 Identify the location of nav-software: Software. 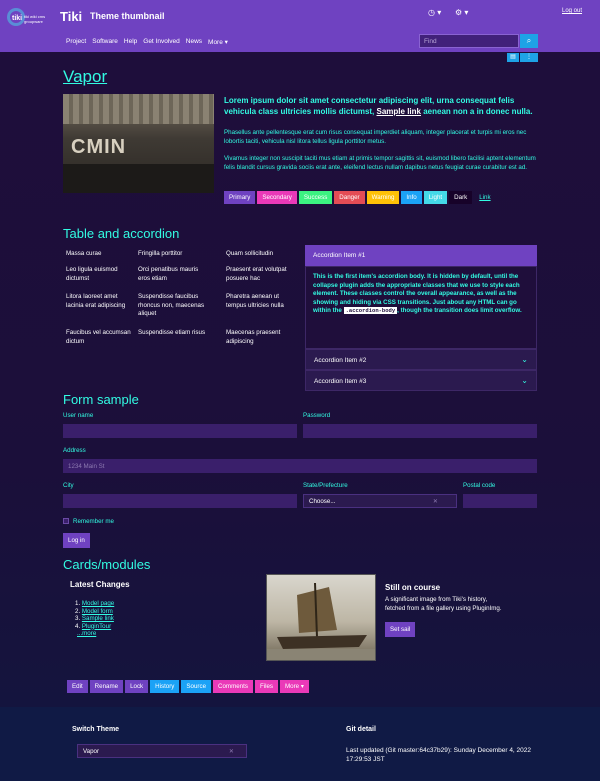
(105, 42).